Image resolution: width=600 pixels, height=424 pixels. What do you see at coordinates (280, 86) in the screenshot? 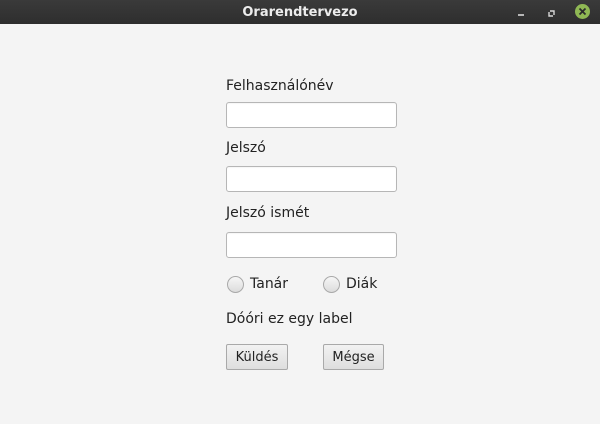
I see `username-label: Felhasználónév` at bounding box center [280, 86].